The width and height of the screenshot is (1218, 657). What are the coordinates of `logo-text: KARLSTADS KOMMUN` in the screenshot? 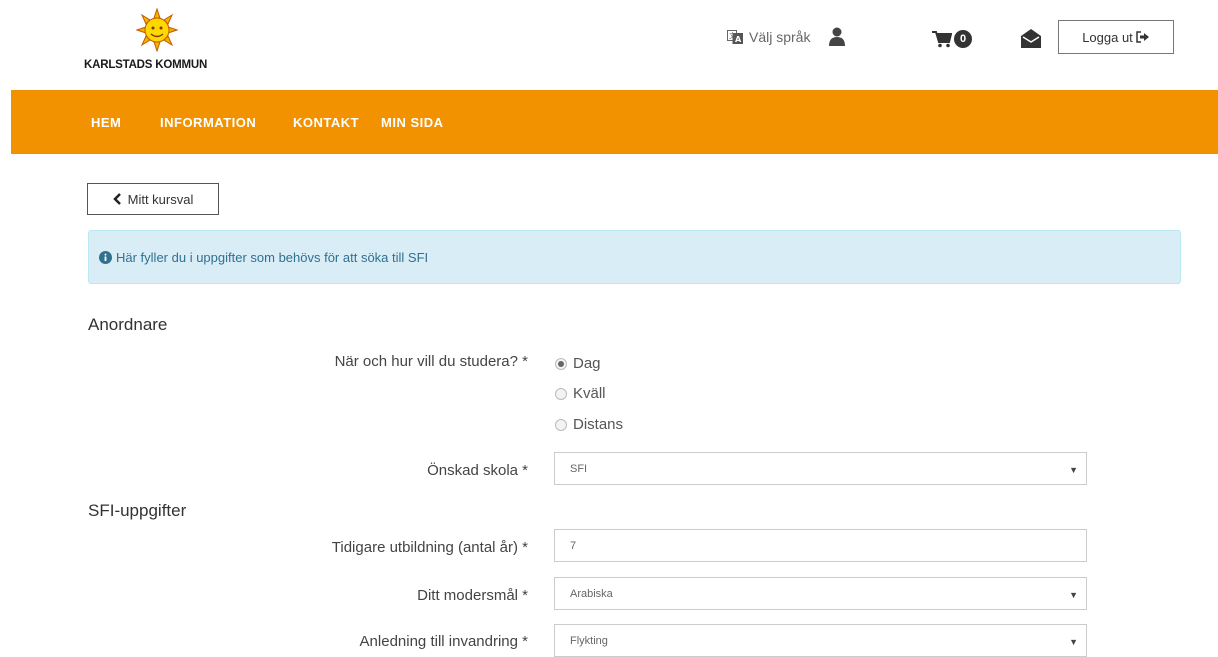 It's located at (146, 65).